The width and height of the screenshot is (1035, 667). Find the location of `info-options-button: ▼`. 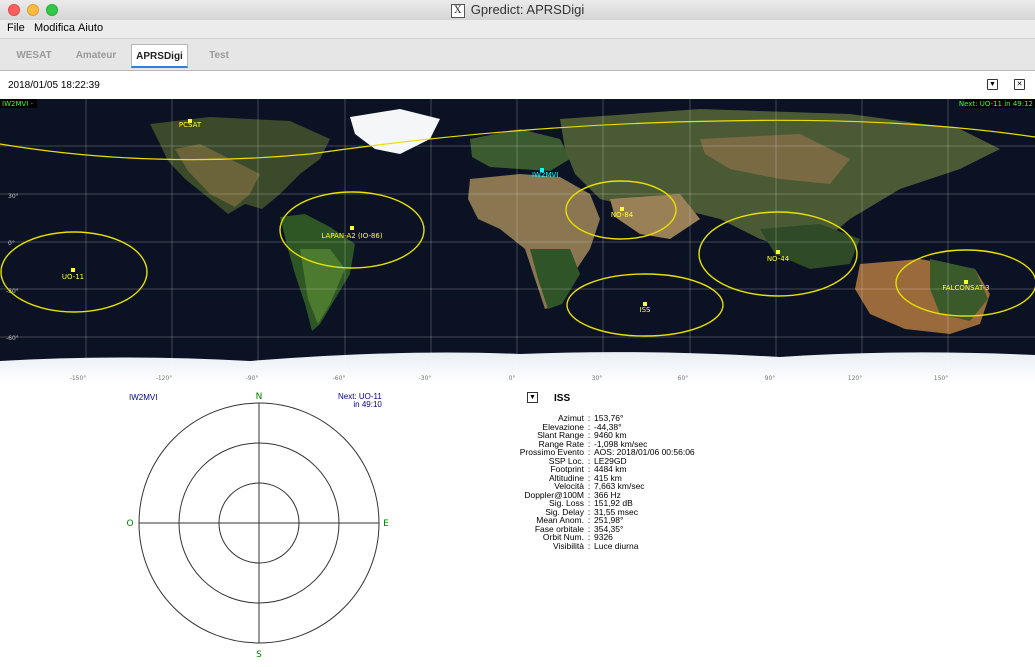

info-options-button: ▼ is located at coordinates (532, 397).